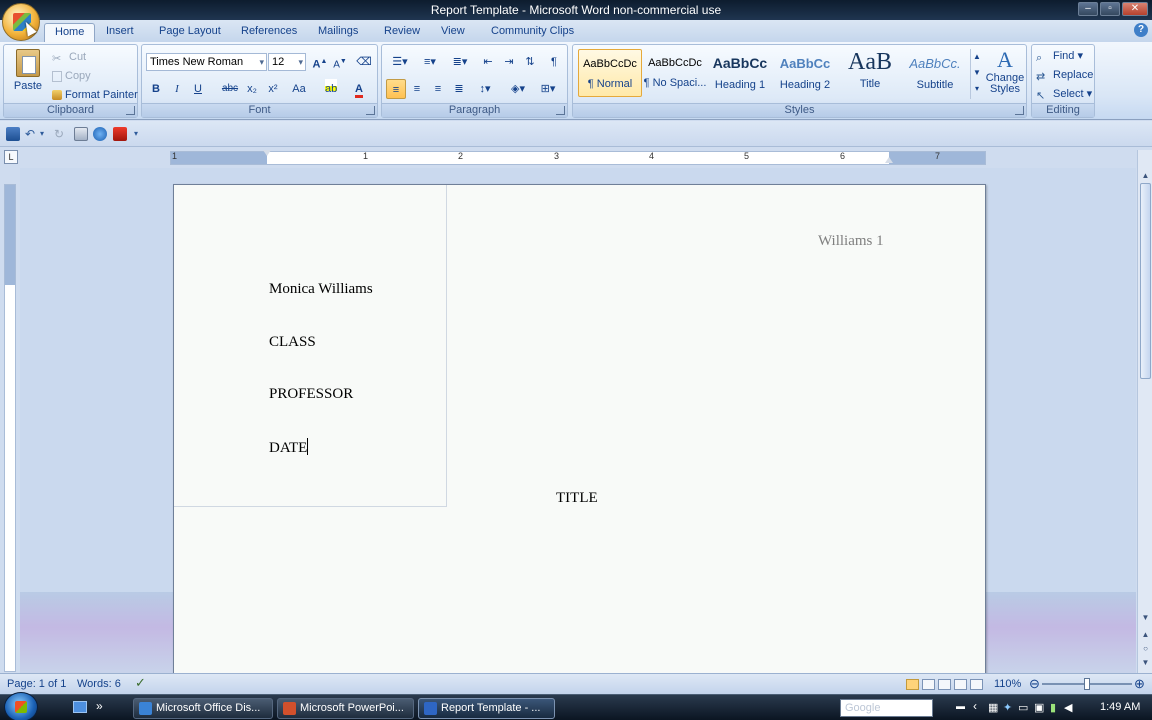 The width and height of the screenshot is (1152, 720). Describe the element at coordinates (80, 707) in the screenshot. I see `show-desktop-icon` at that location.